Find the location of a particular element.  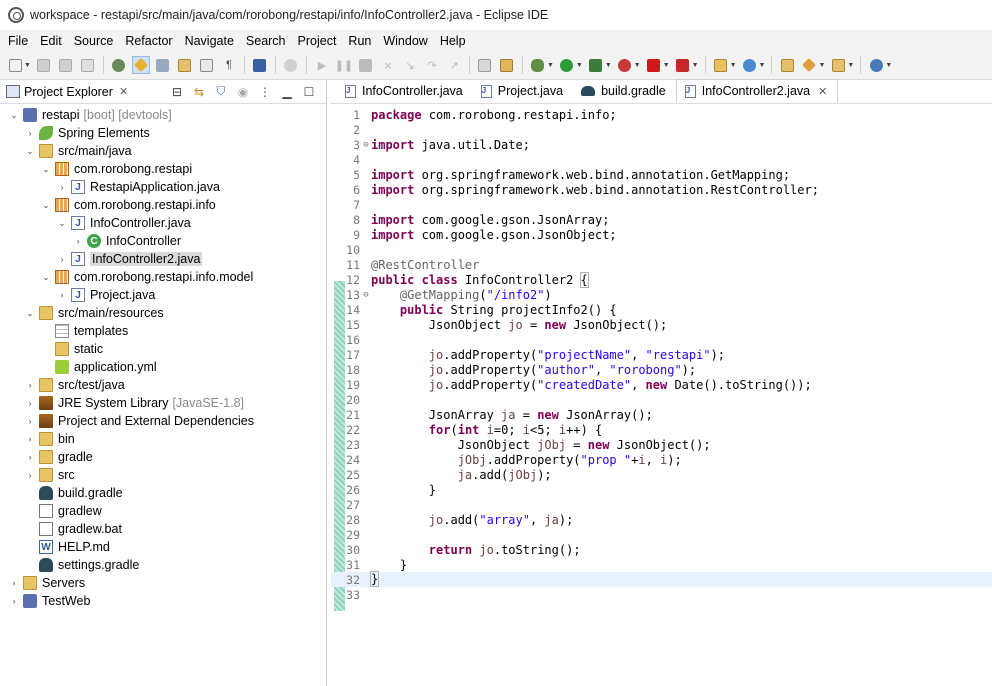

code-line: 14 public String projectInfo2() { is located at coordinates (661, 309).